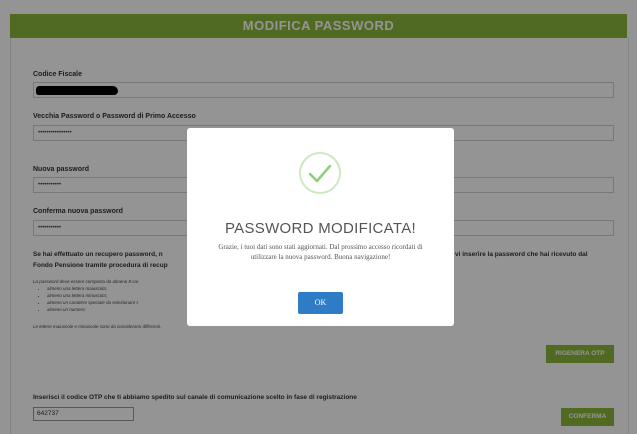 The height and width of the screenshot is (434, 637). I want to click on dialog-title: PASSWORD MODIFICATA!, so click(320, 228).